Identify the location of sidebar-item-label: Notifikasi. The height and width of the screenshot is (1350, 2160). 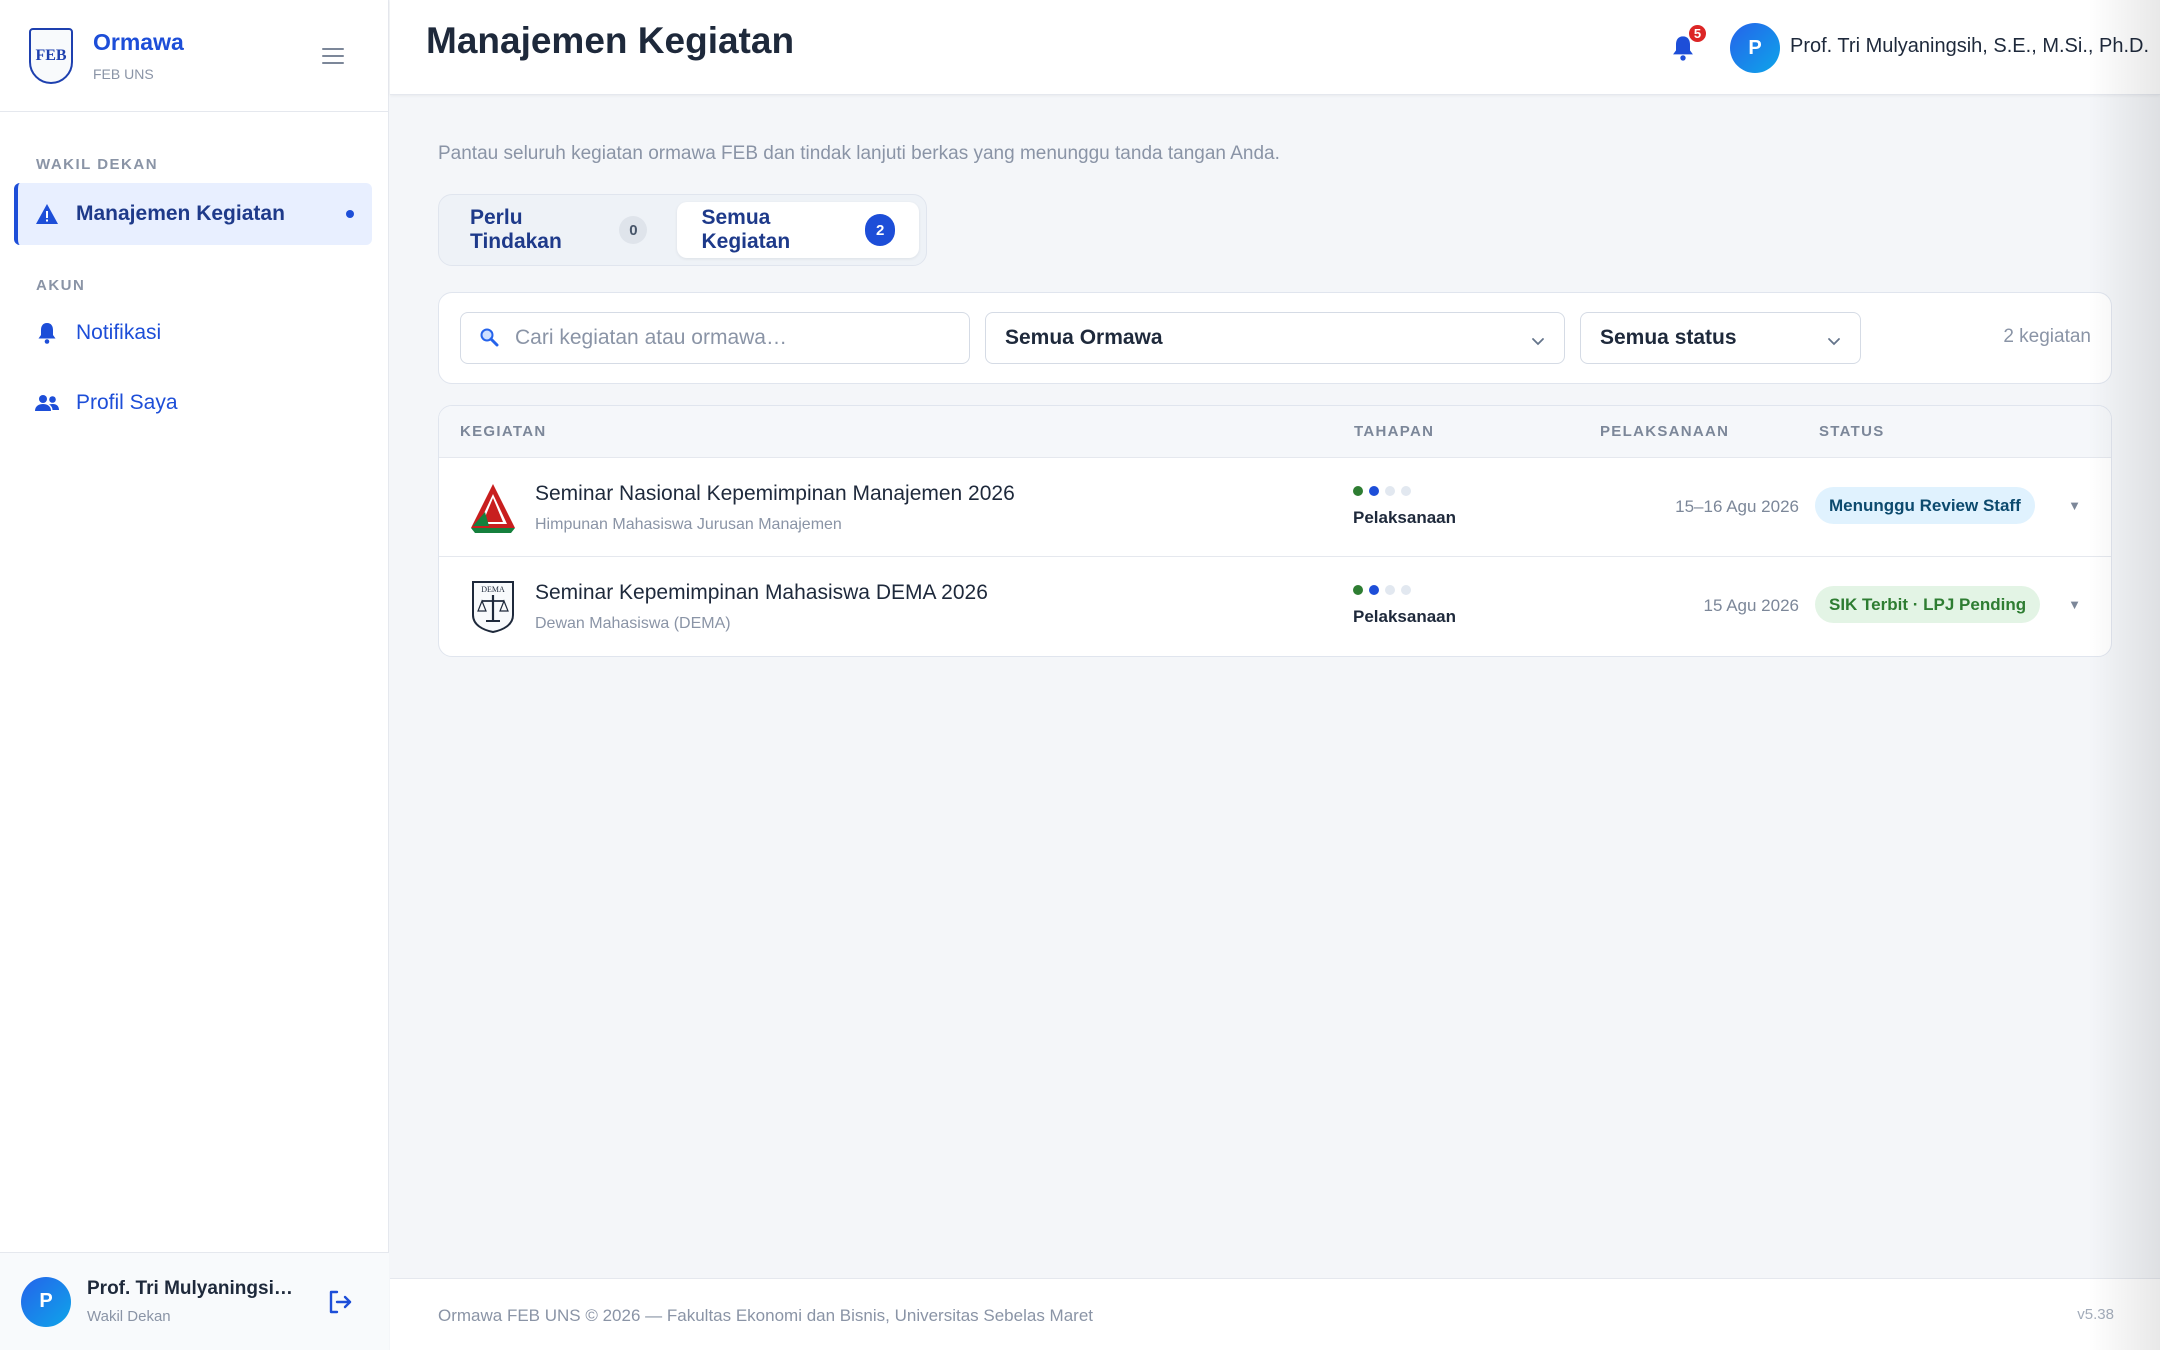
(119, 332).